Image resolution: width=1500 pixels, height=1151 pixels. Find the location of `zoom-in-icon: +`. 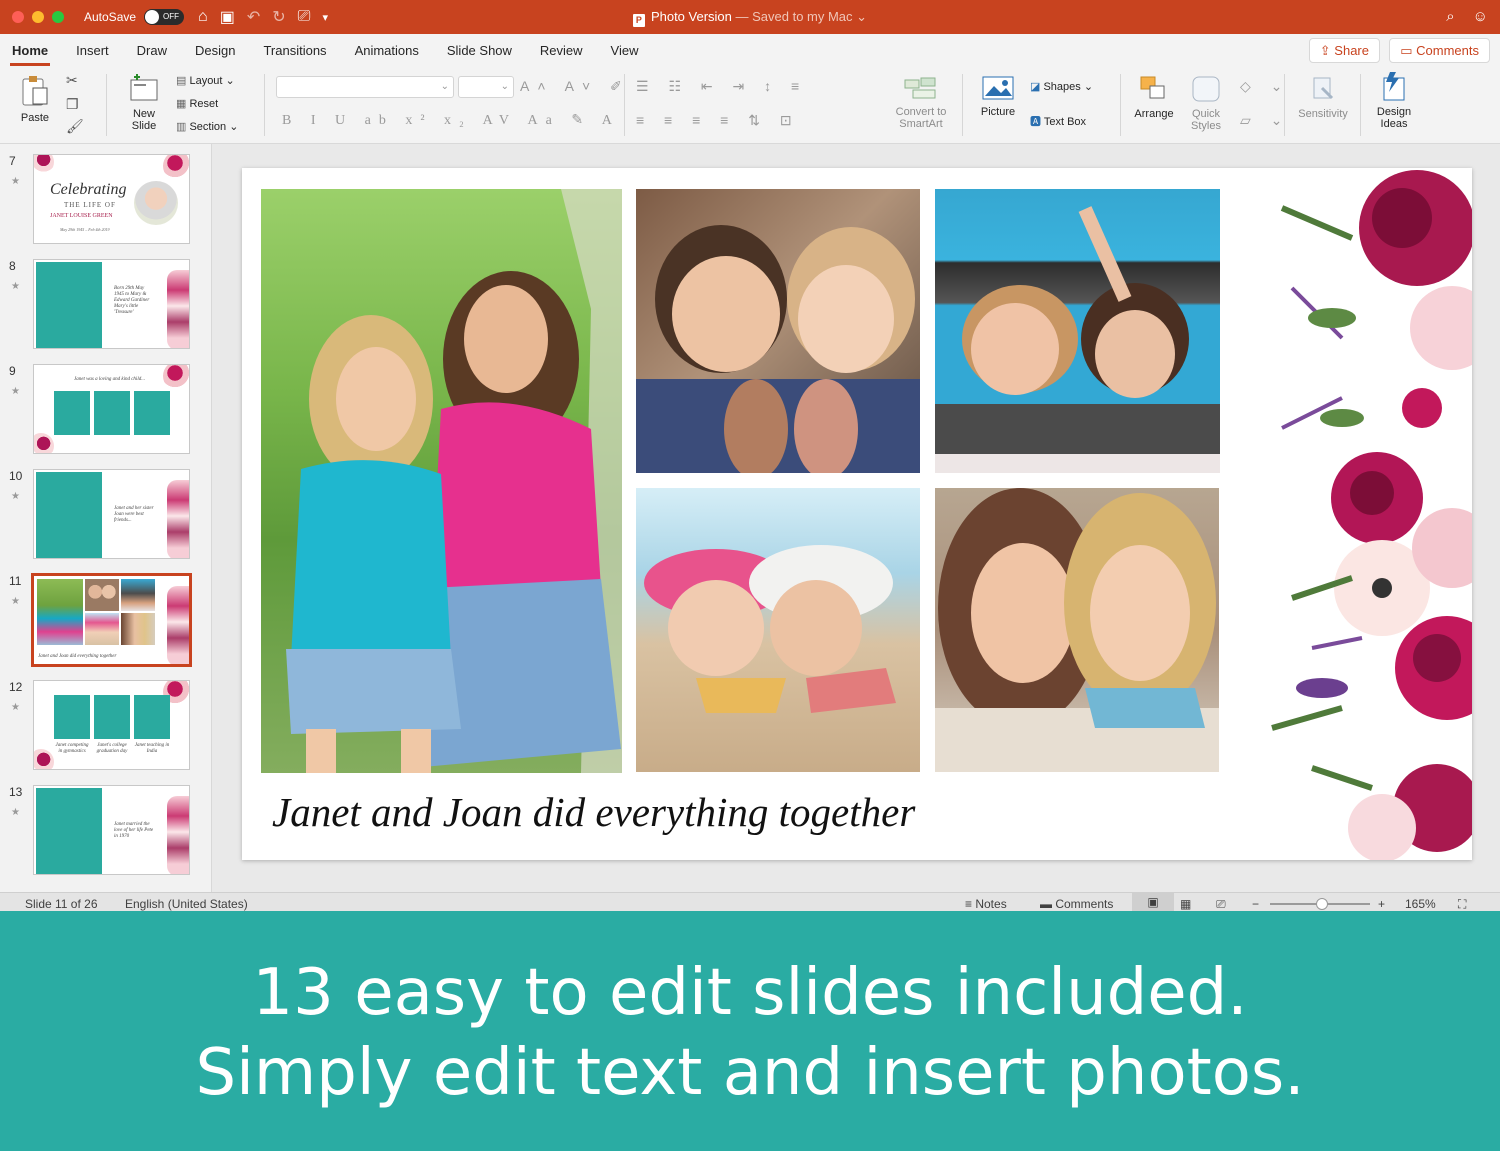

zoom-in-icon: + is located at coordinates (1381, 904).